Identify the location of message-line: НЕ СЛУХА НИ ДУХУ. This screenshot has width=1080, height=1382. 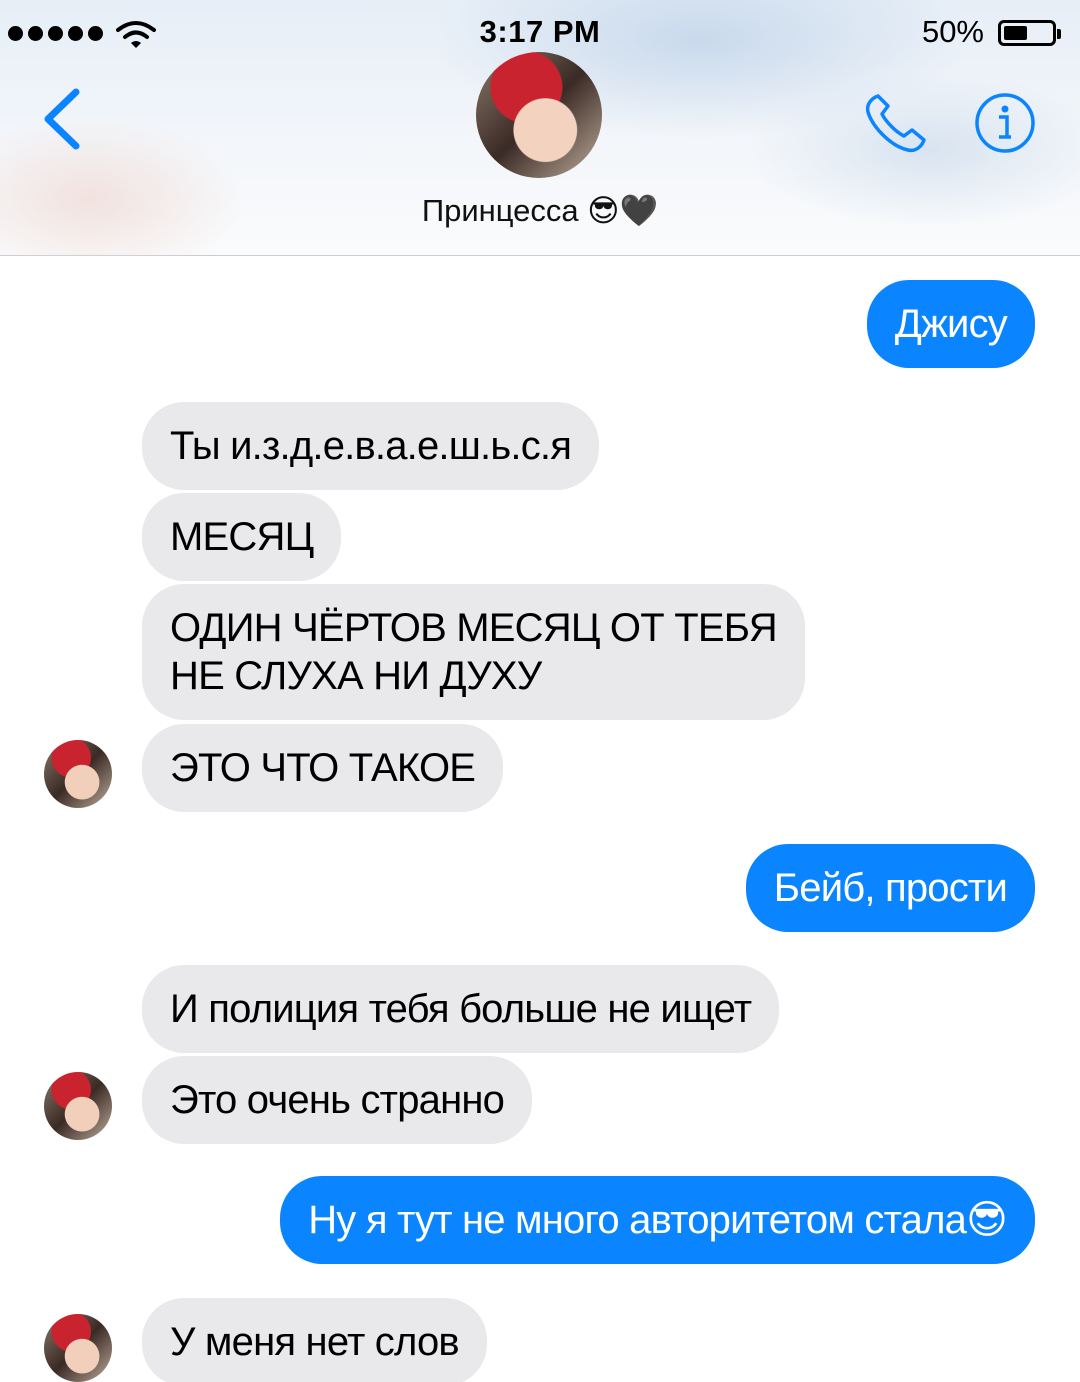
(356, 676).